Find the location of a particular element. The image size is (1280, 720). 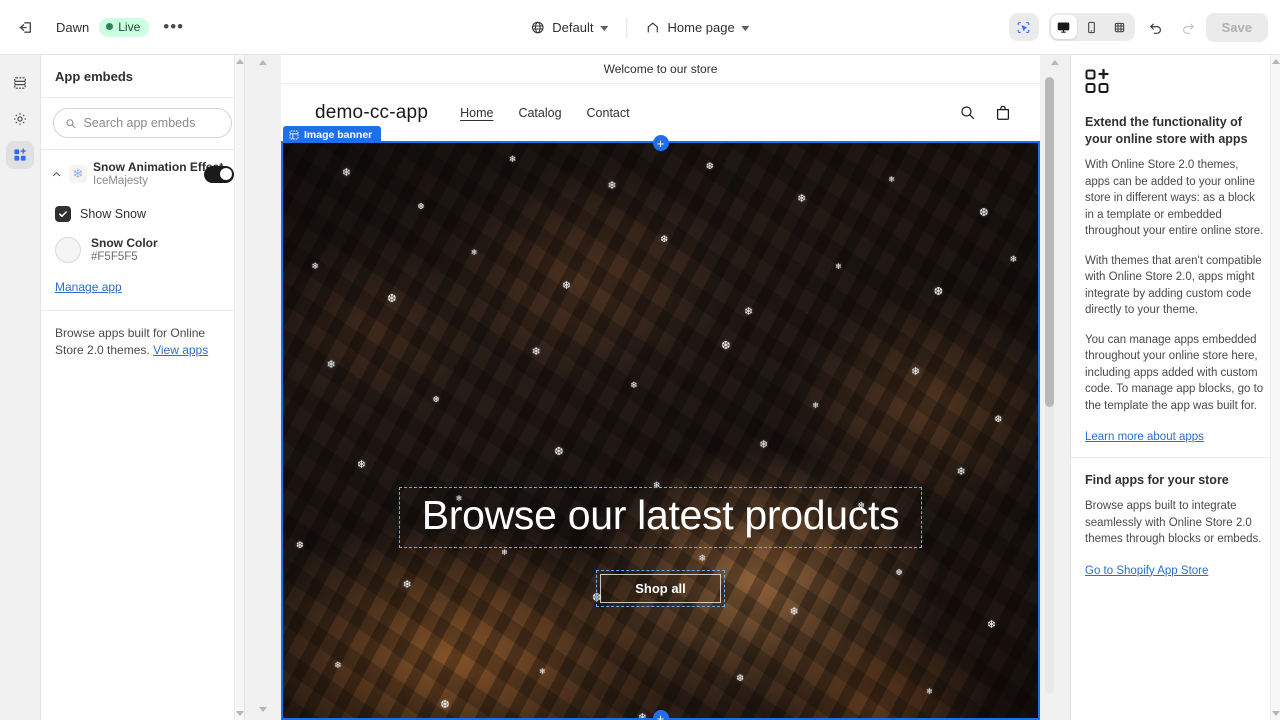

preview-right-gutter is located at coordinates (1055, 387).